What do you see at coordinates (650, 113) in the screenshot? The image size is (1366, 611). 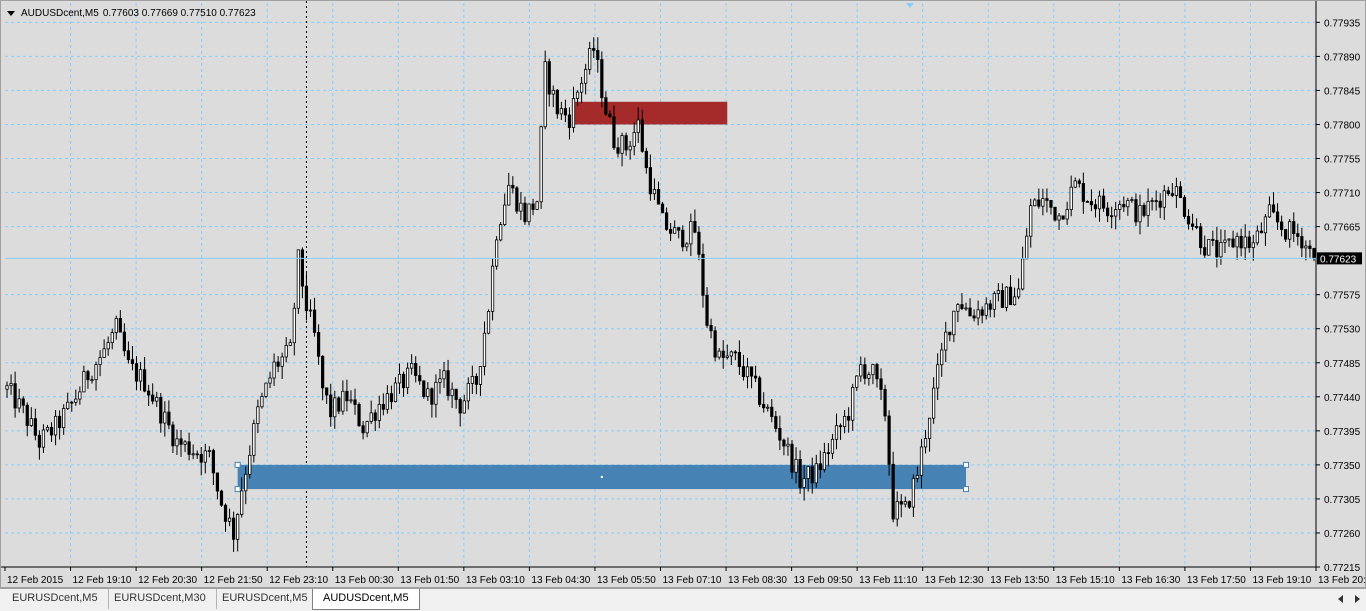 I see `resistance-zone` at bounding box center [650, 113].